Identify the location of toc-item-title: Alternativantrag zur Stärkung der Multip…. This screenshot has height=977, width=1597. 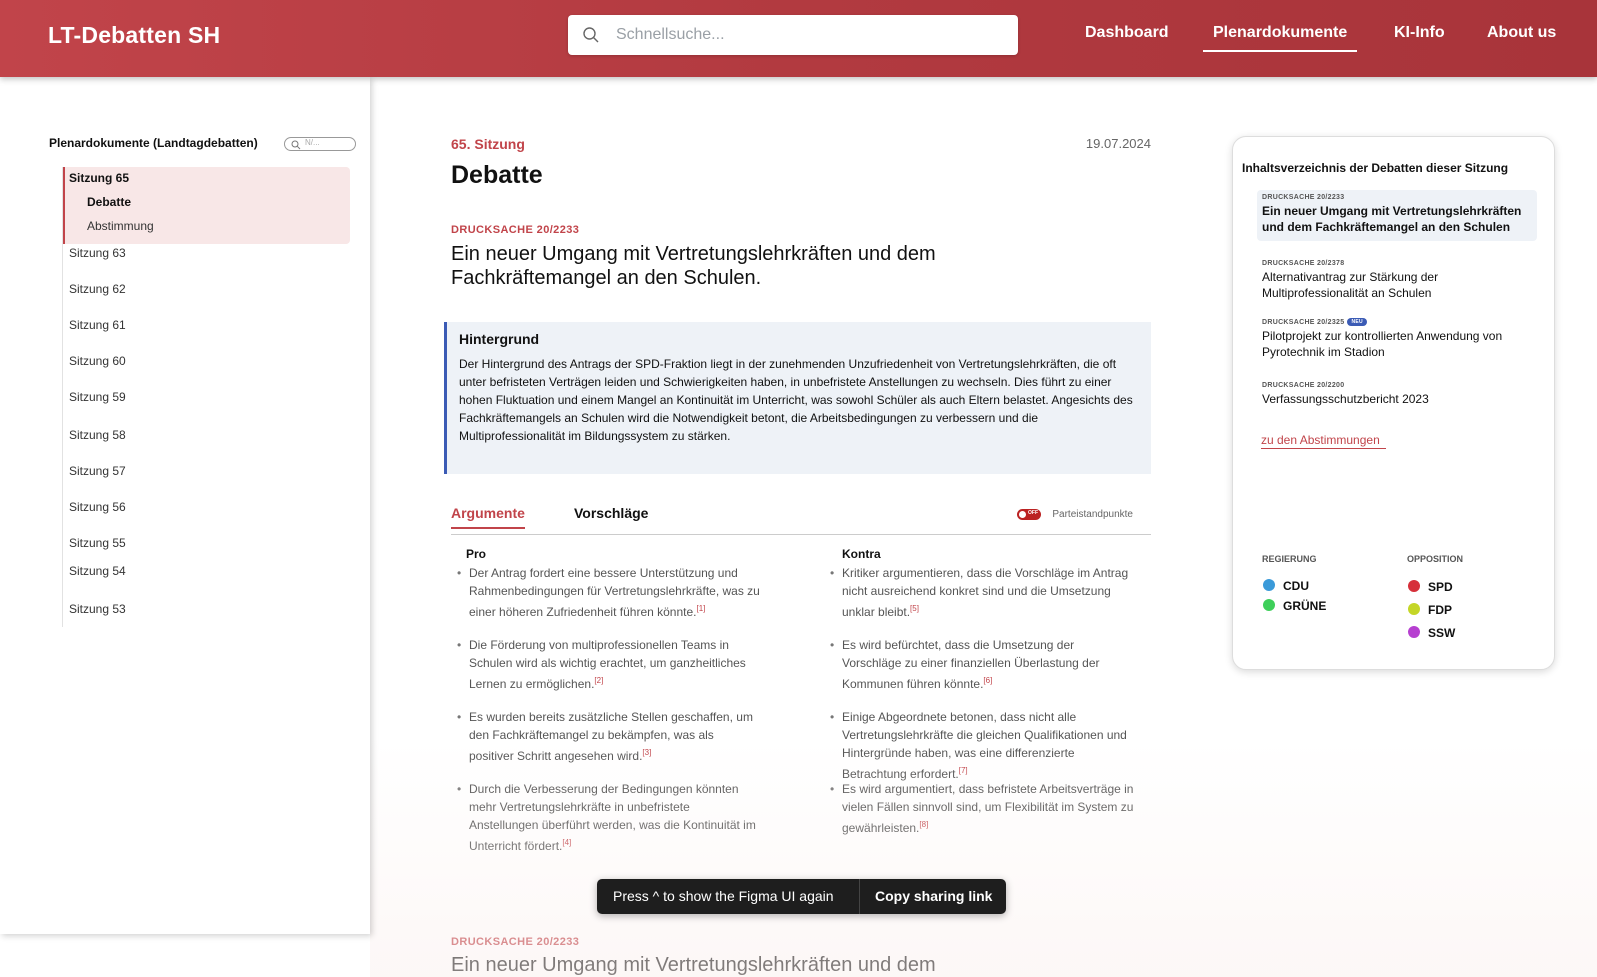
(1350, 285).